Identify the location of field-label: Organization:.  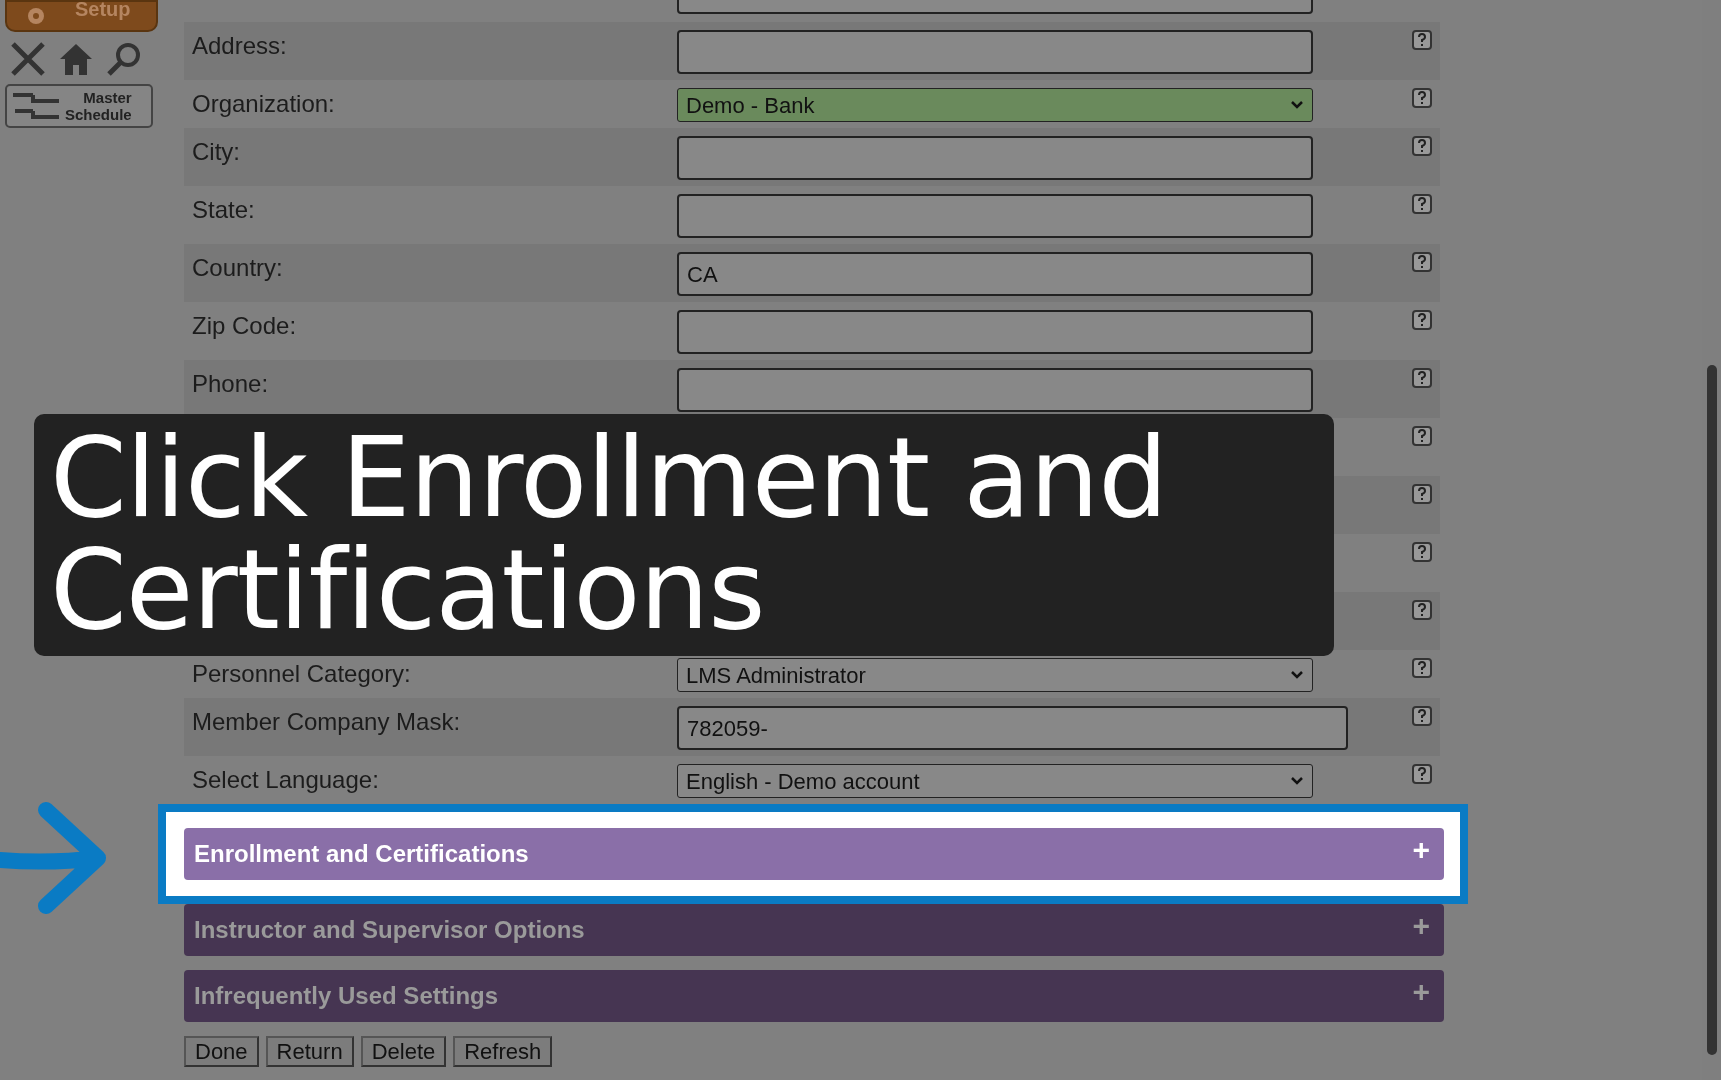
(263, 104).